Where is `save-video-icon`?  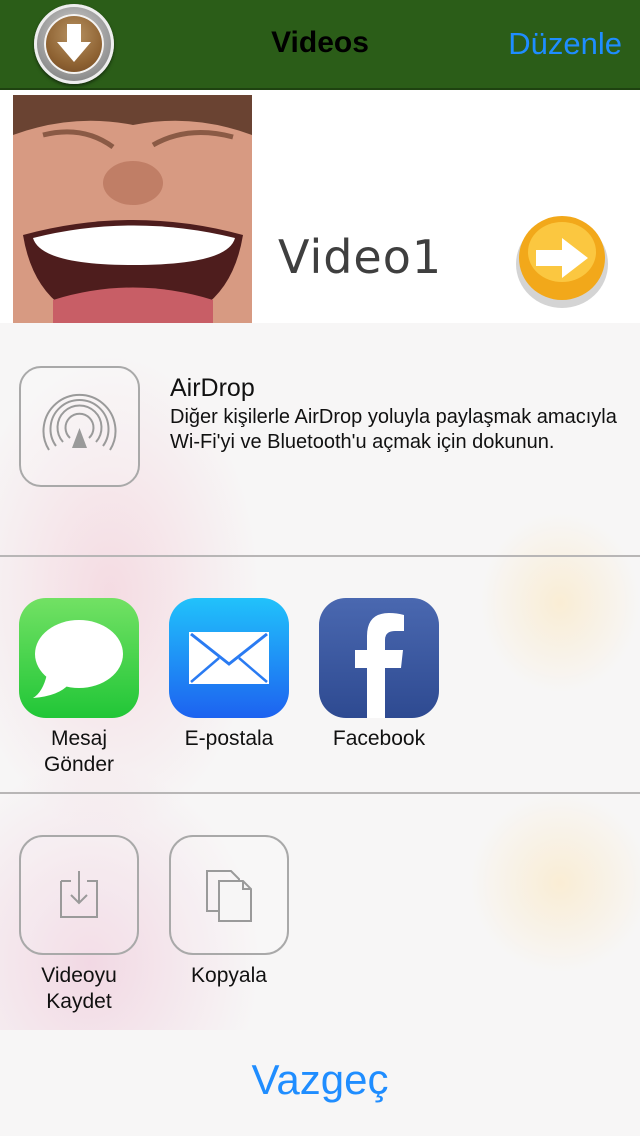
save-video-icon is located at coordinates (79, 894).